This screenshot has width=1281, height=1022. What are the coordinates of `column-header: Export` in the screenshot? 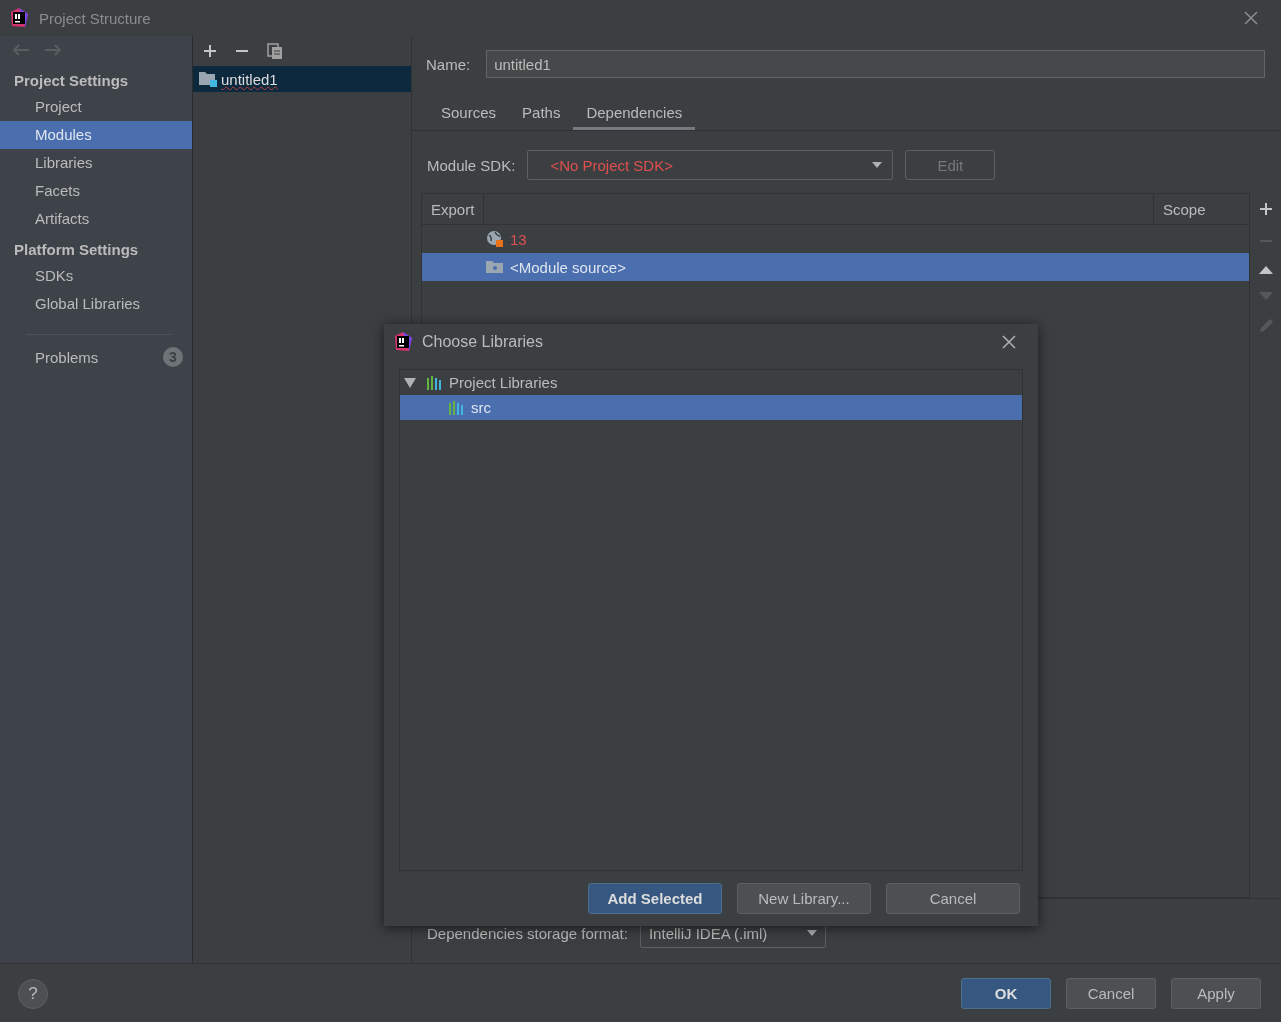 It's located at (453, 209).